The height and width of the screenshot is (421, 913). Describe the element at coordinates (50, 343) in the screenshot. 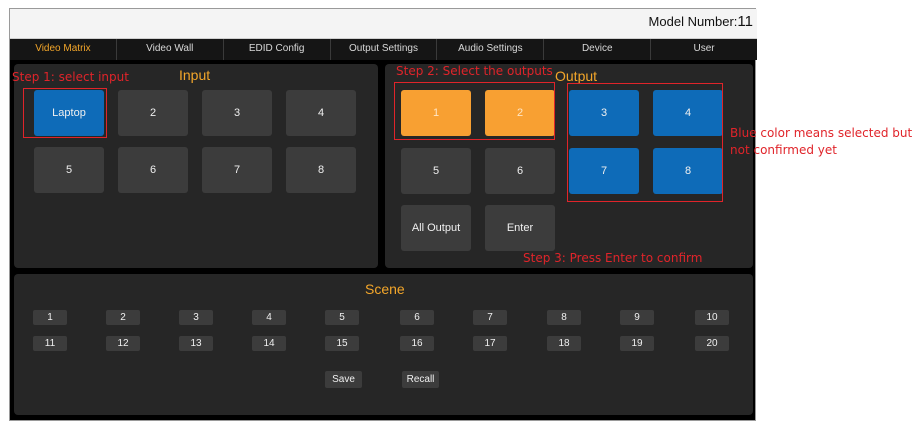

I see `scene-button-11: 11` at that location.